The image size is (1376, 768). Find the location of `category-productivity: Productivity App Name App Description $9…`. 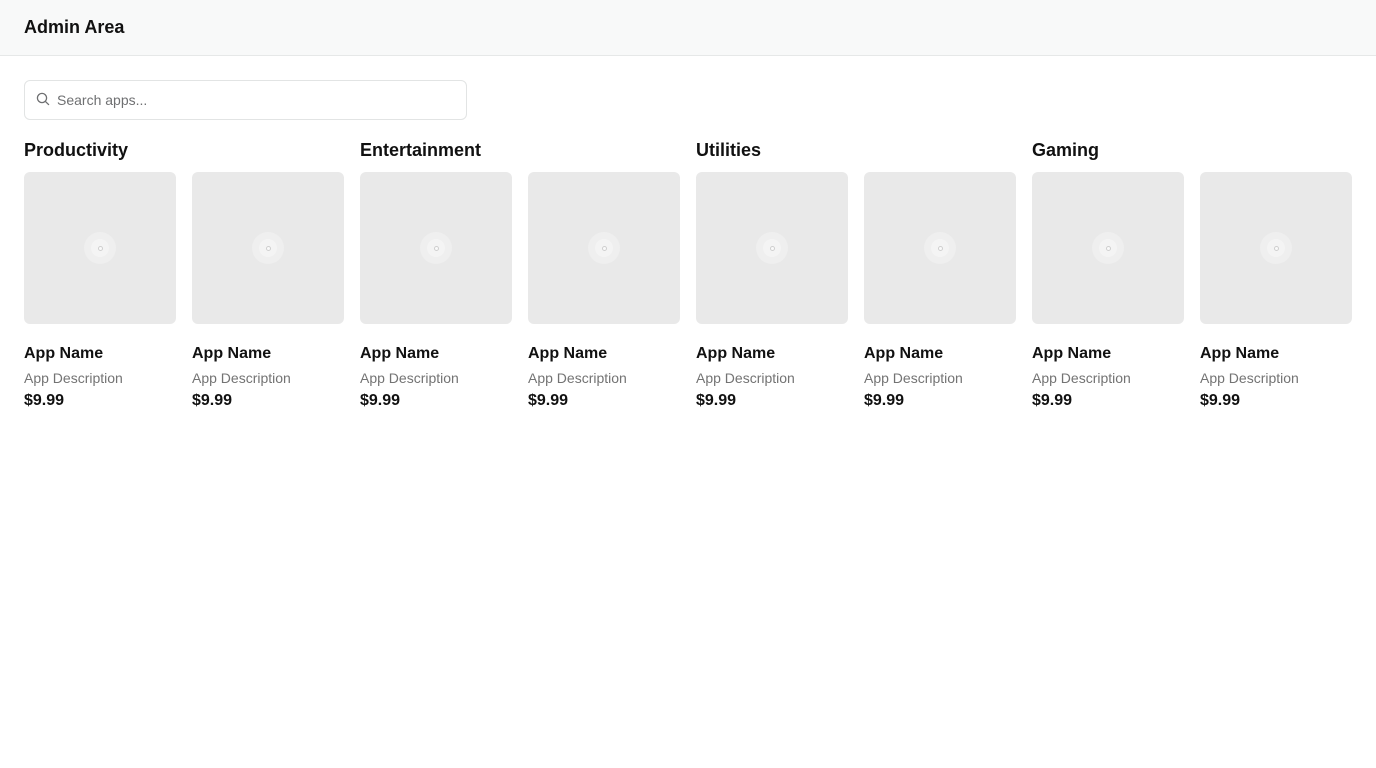

category-productivity: Productivity App Name App Description $9… is located at coordinates (184, 274).